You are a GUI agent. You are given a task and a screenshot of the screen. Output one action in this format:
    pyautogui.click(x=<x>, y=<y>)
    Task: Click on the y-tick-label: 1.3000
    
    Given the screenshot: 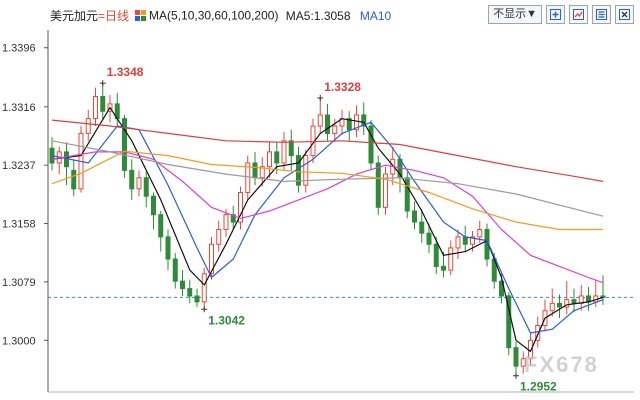 What is the action you would take?
    pyautogui.click(x=19, y=341)
    